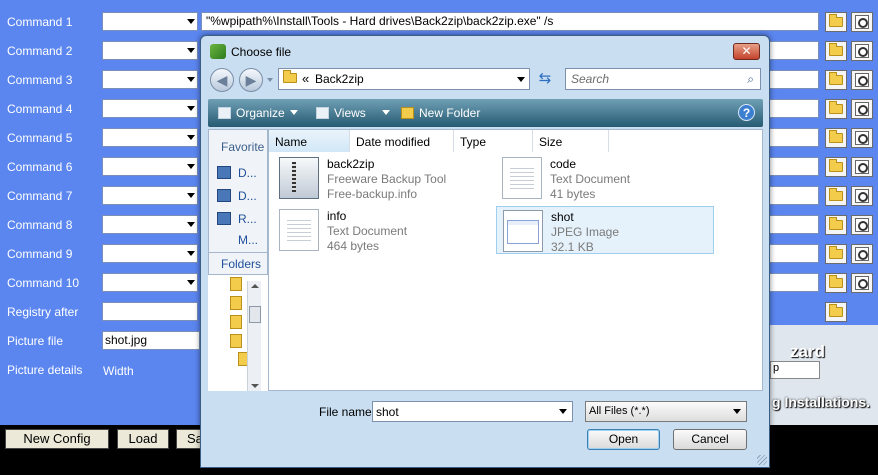 This screenshot has width=878, height=475. I want to click on forward-button: ▶, so click(251, 80).